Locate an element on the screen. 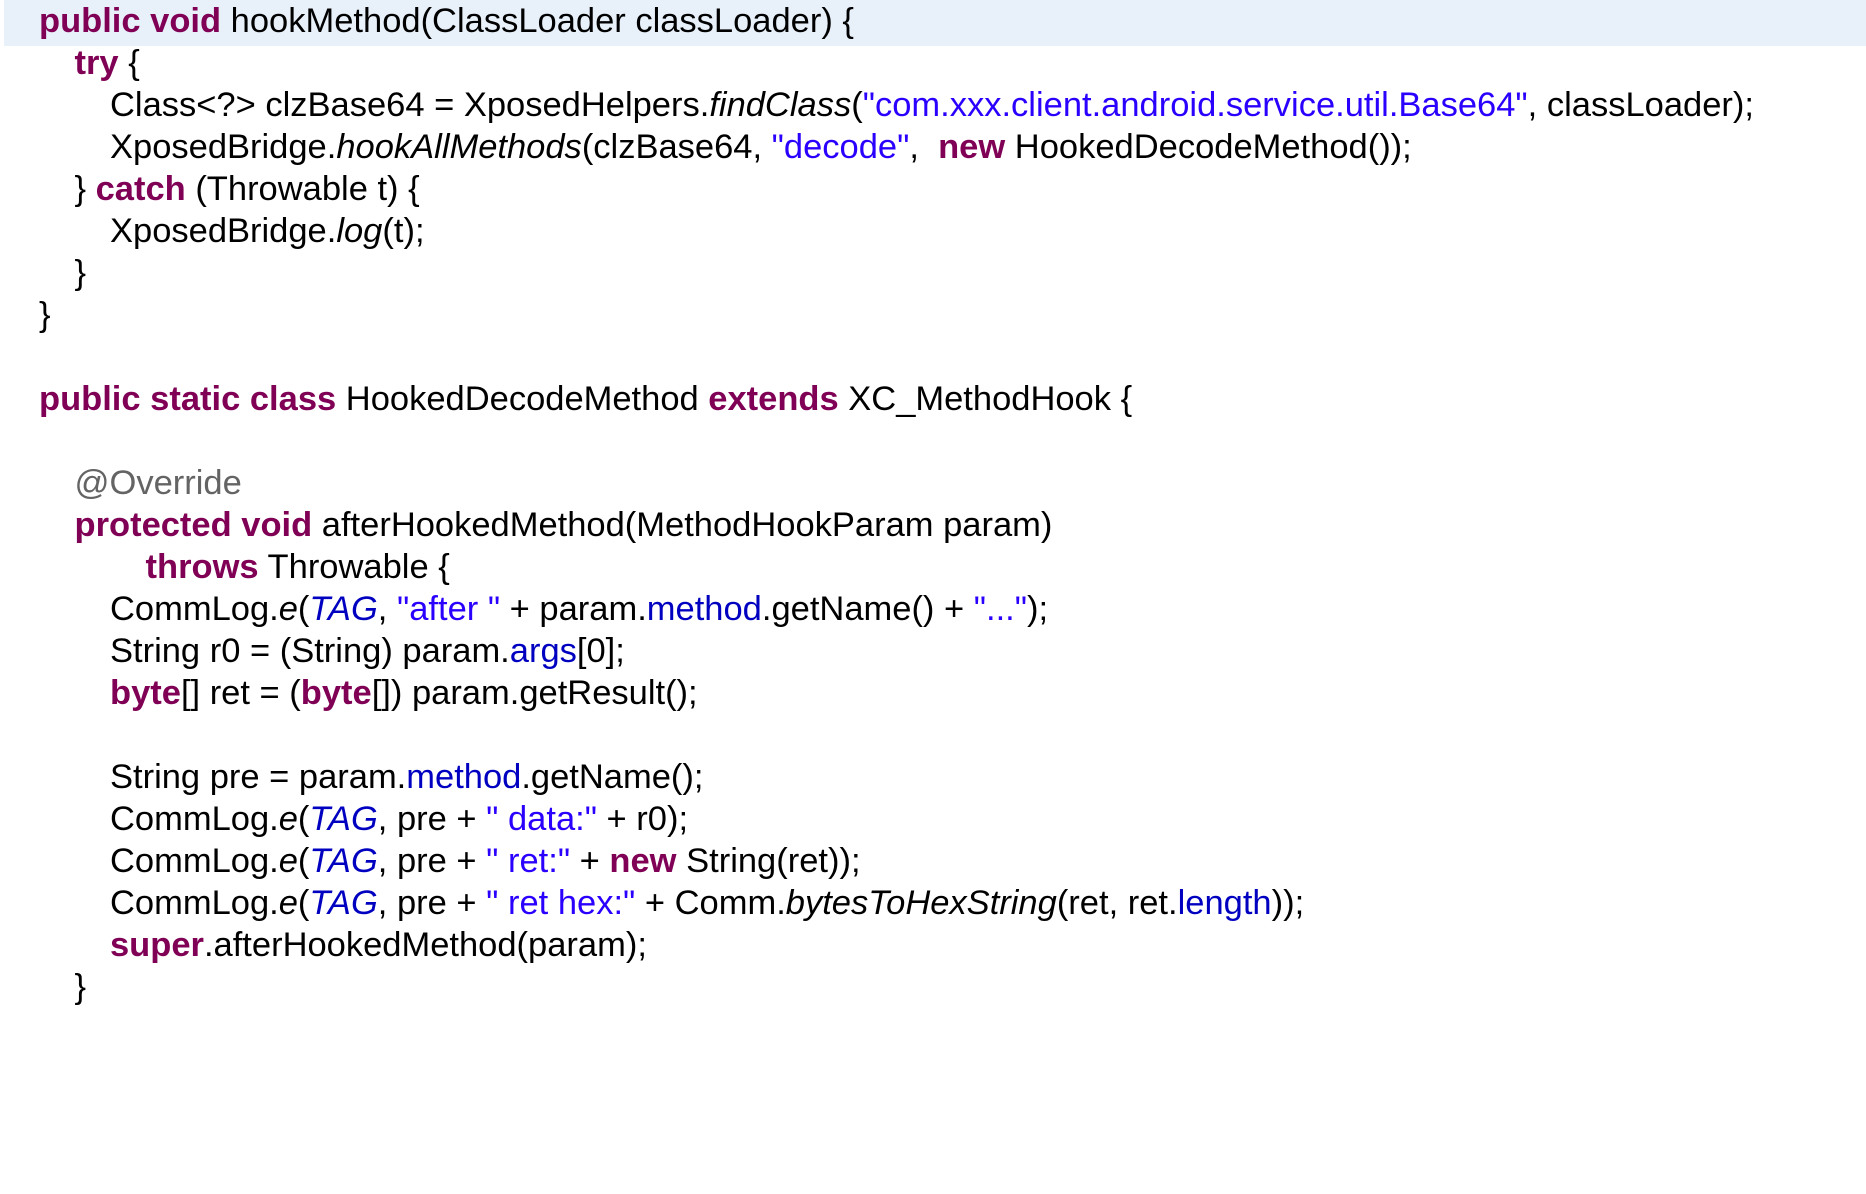 The width and height of the screenshot is (1866, 1194). static-method-token: findClass is located at coordinates (780, 105).